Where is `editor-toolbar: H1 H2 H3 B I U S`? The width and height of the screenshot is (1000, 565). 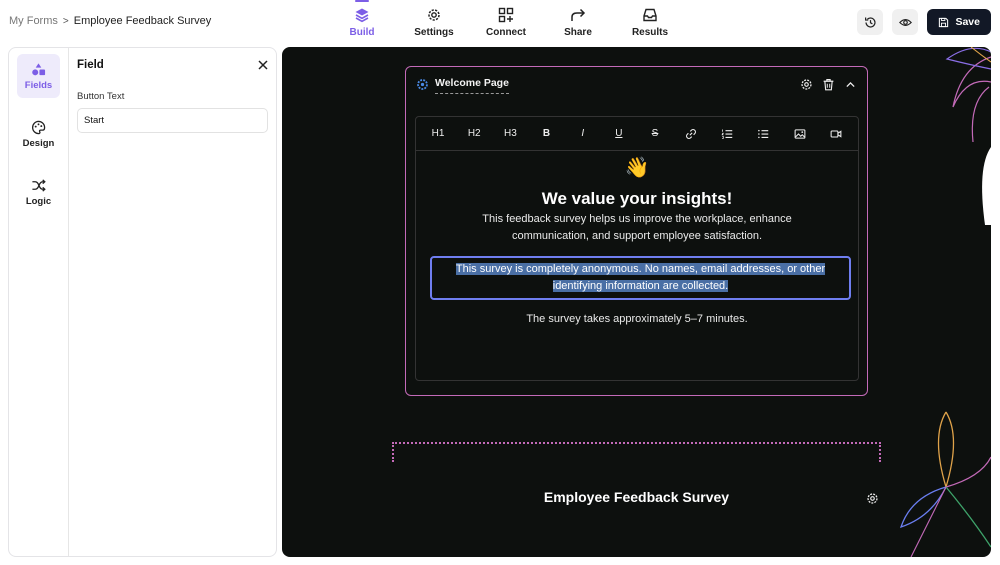 editor-toolbar: H1 H2 H3 B I U S is located at coordinates (637, 134).